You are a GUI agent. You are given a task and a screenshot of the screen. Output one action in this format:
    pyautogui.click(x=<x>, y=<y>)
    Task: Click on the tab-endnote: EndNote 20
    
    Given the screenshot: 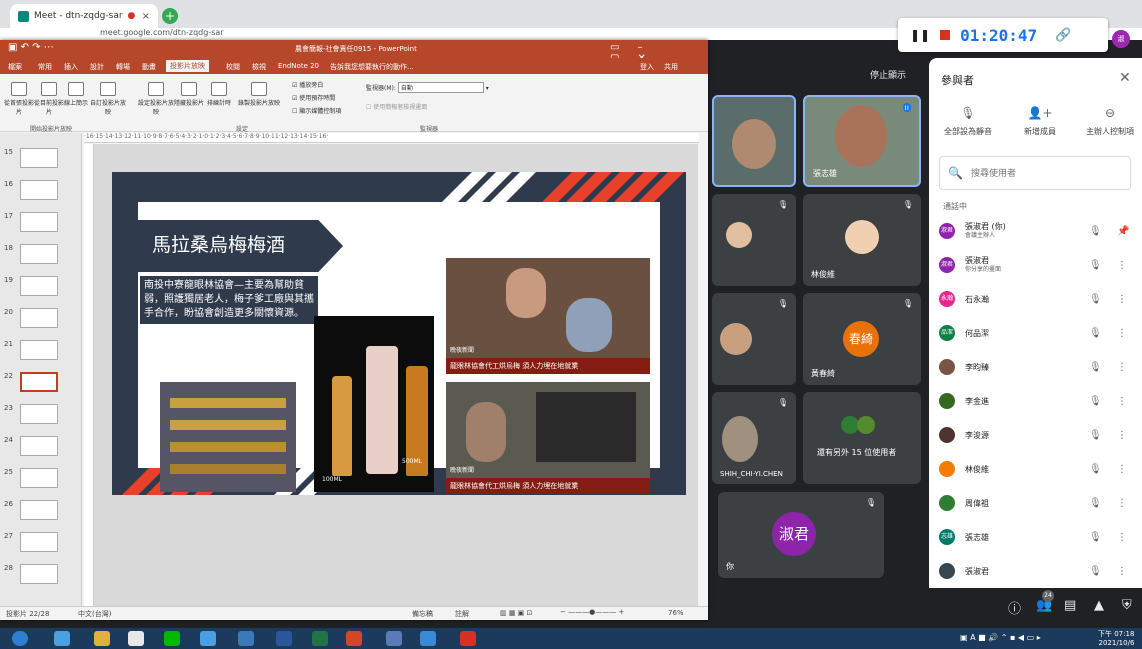 What is the action you would take?
    pyautogui.click(x=298, y=66)
    